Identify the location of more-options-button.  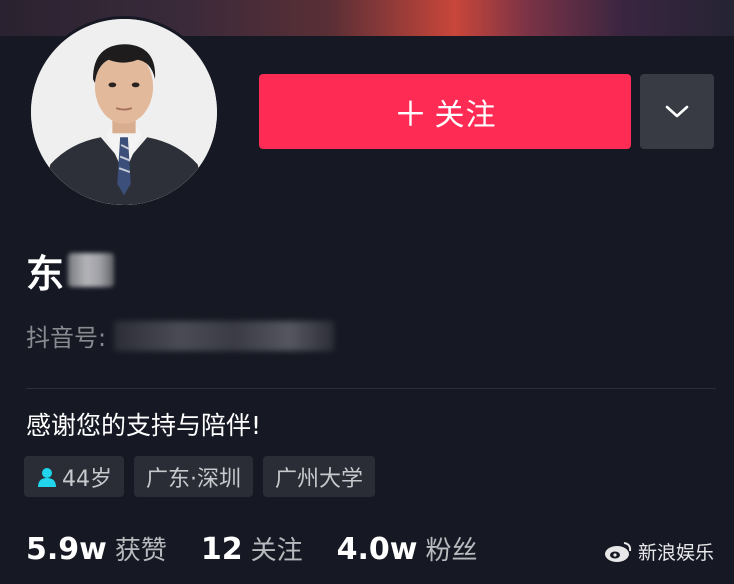
(677, 111).